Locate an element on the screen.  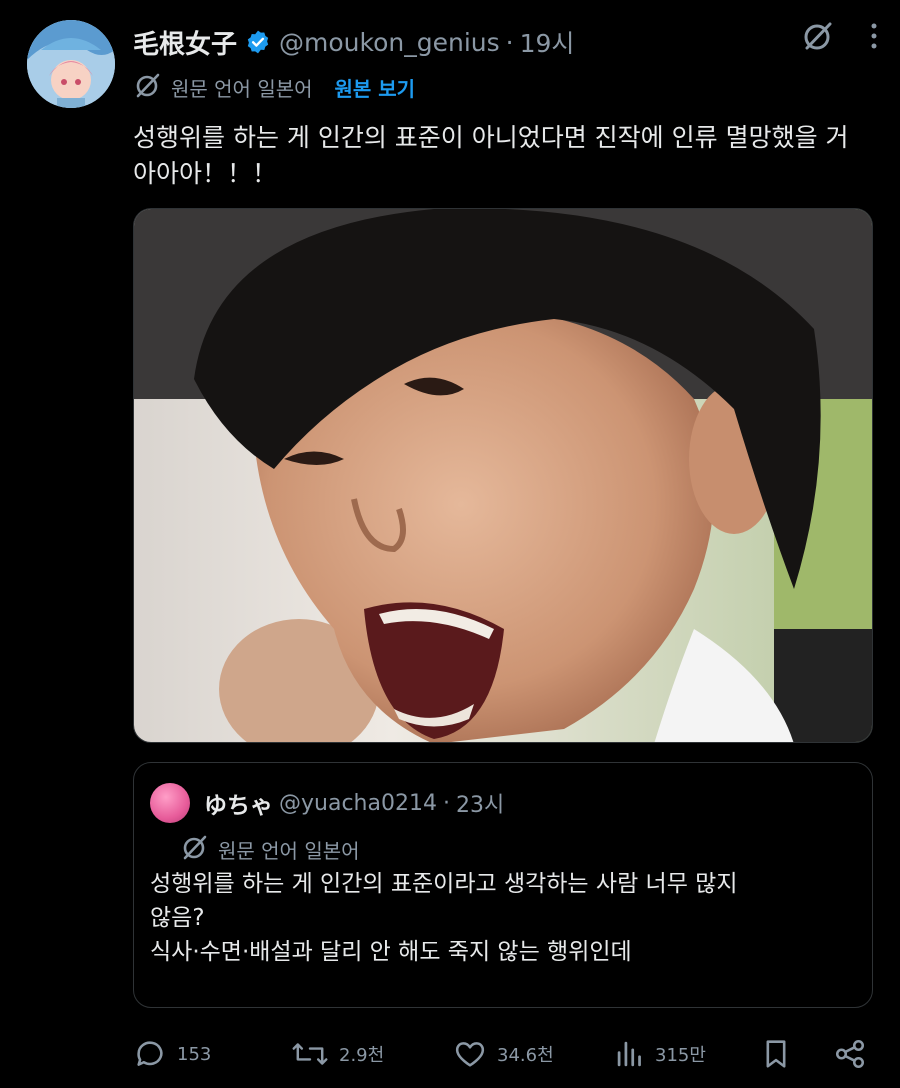
author-avatar is located at coordinates (71, 64).